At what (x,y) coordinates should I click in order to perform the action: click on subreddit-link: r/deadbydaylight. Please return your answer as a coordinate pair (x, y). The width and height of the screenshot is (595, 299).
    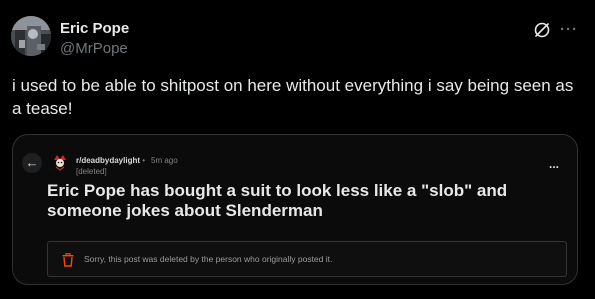
    Looking at the image, I should click on (108, 160).